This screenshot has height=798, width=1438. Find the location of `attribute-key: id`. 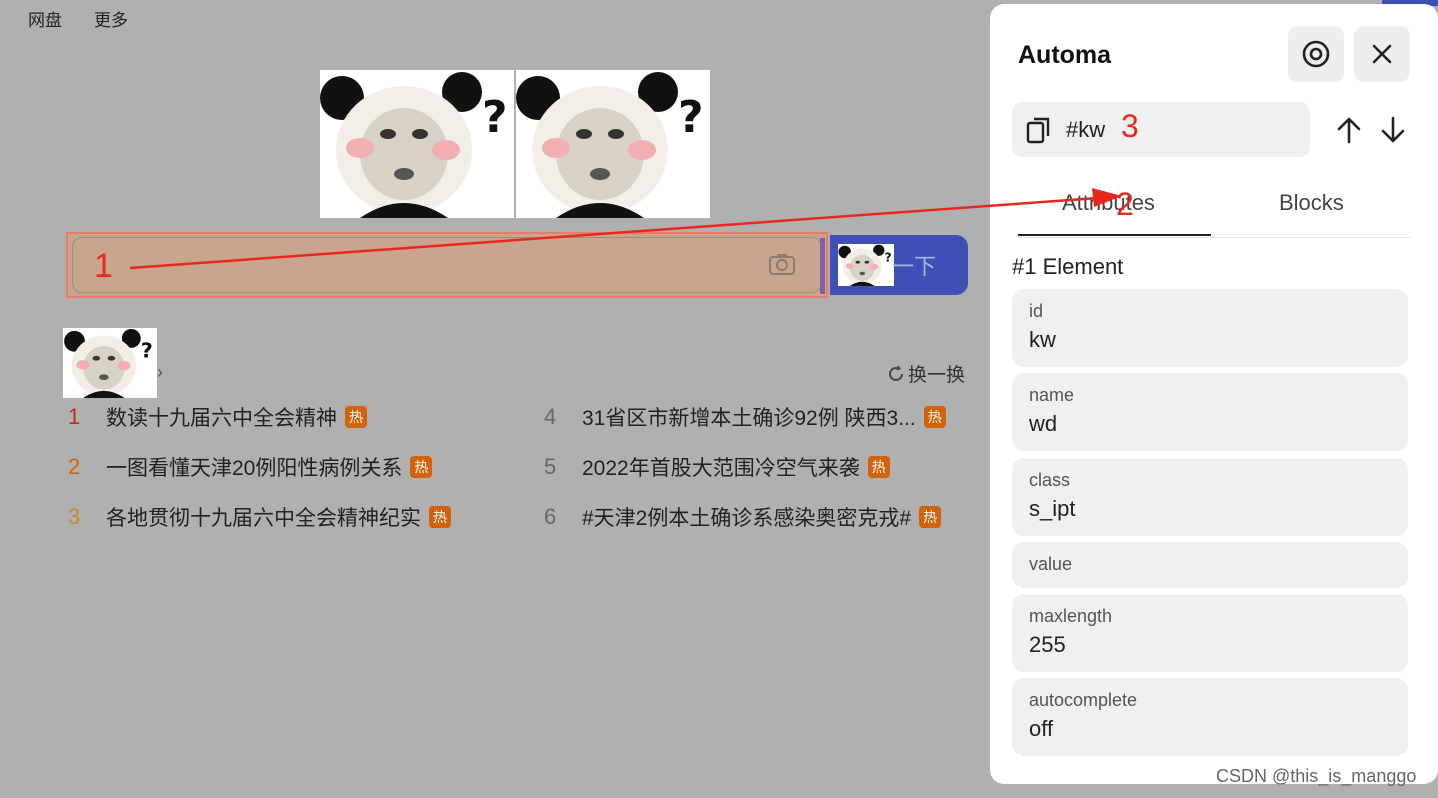

attribute-key: id is located at coordinates (1036, 311).